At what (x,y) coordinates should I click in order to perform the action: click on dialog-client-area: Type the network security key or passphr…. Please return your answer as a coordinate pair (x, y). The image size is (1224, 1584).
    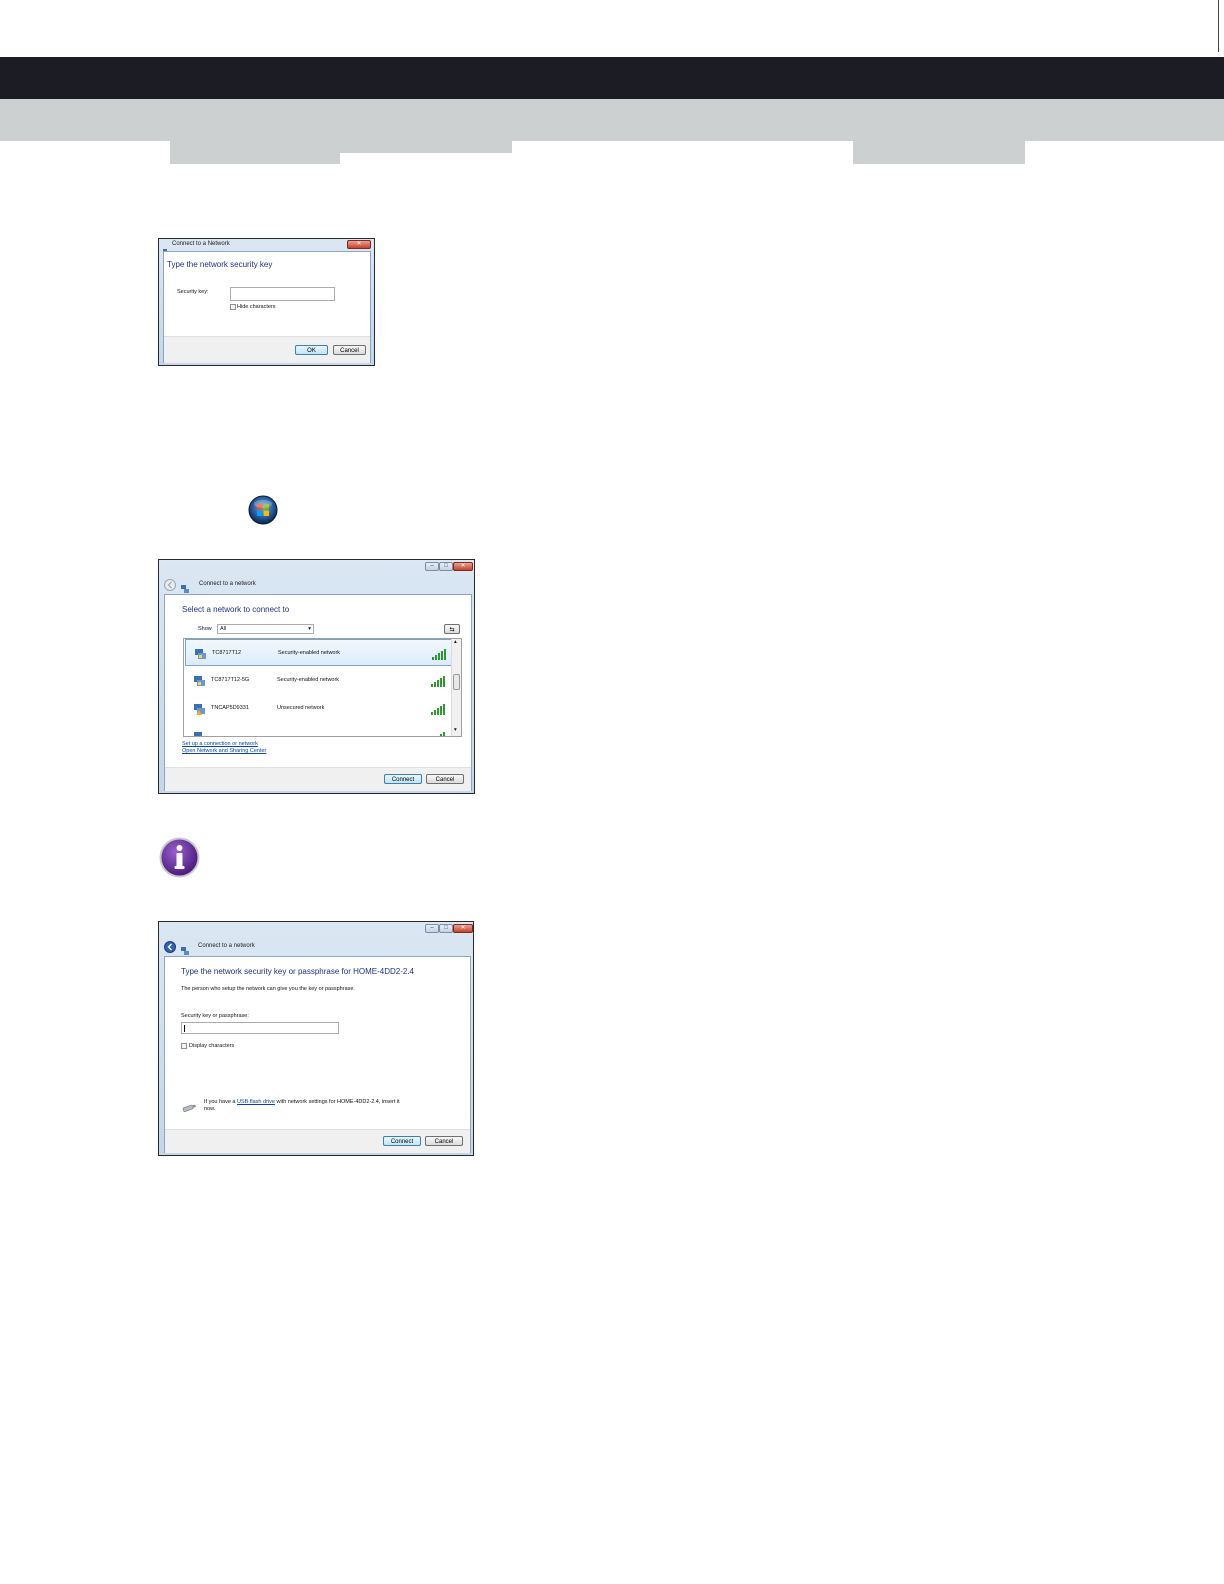
    Looking at the image, I should click on (317, 1054).